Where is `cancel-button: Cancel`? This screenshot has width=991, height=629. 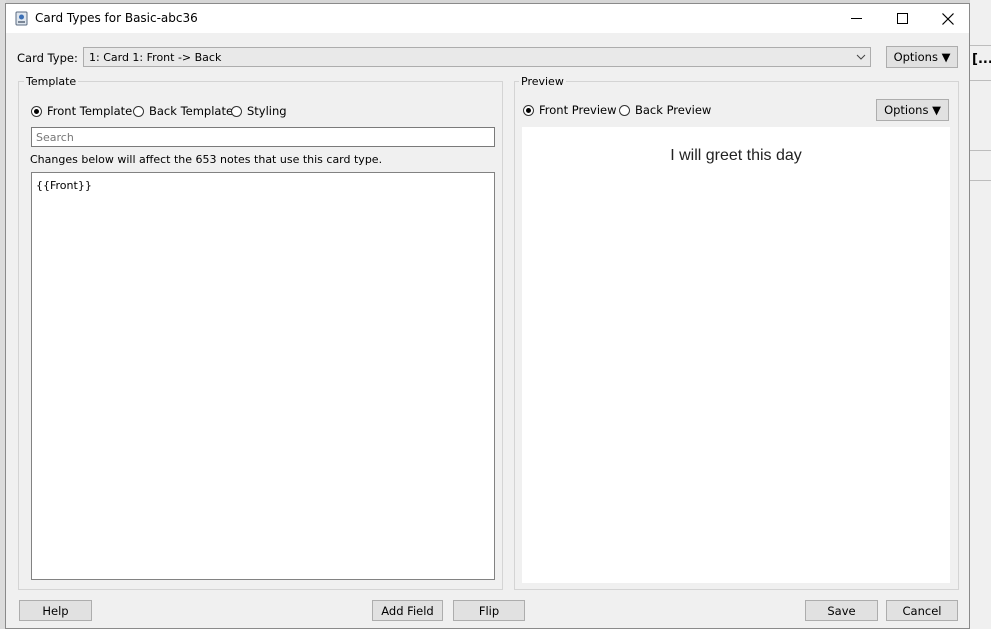 cancel-button: Cancel is located at coordinates (922, 610).